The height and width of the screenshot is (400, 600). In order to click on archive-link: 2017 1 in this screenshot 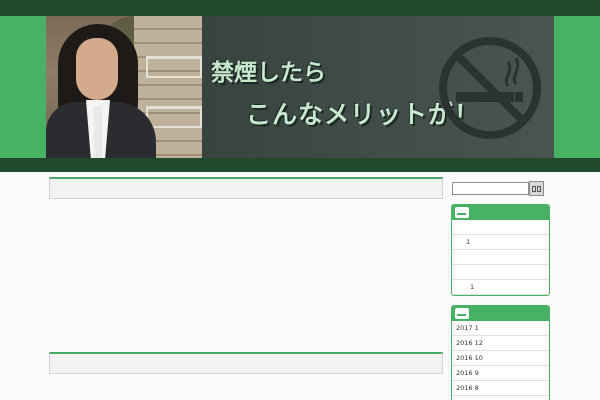, I will do `click(500, 328)`.